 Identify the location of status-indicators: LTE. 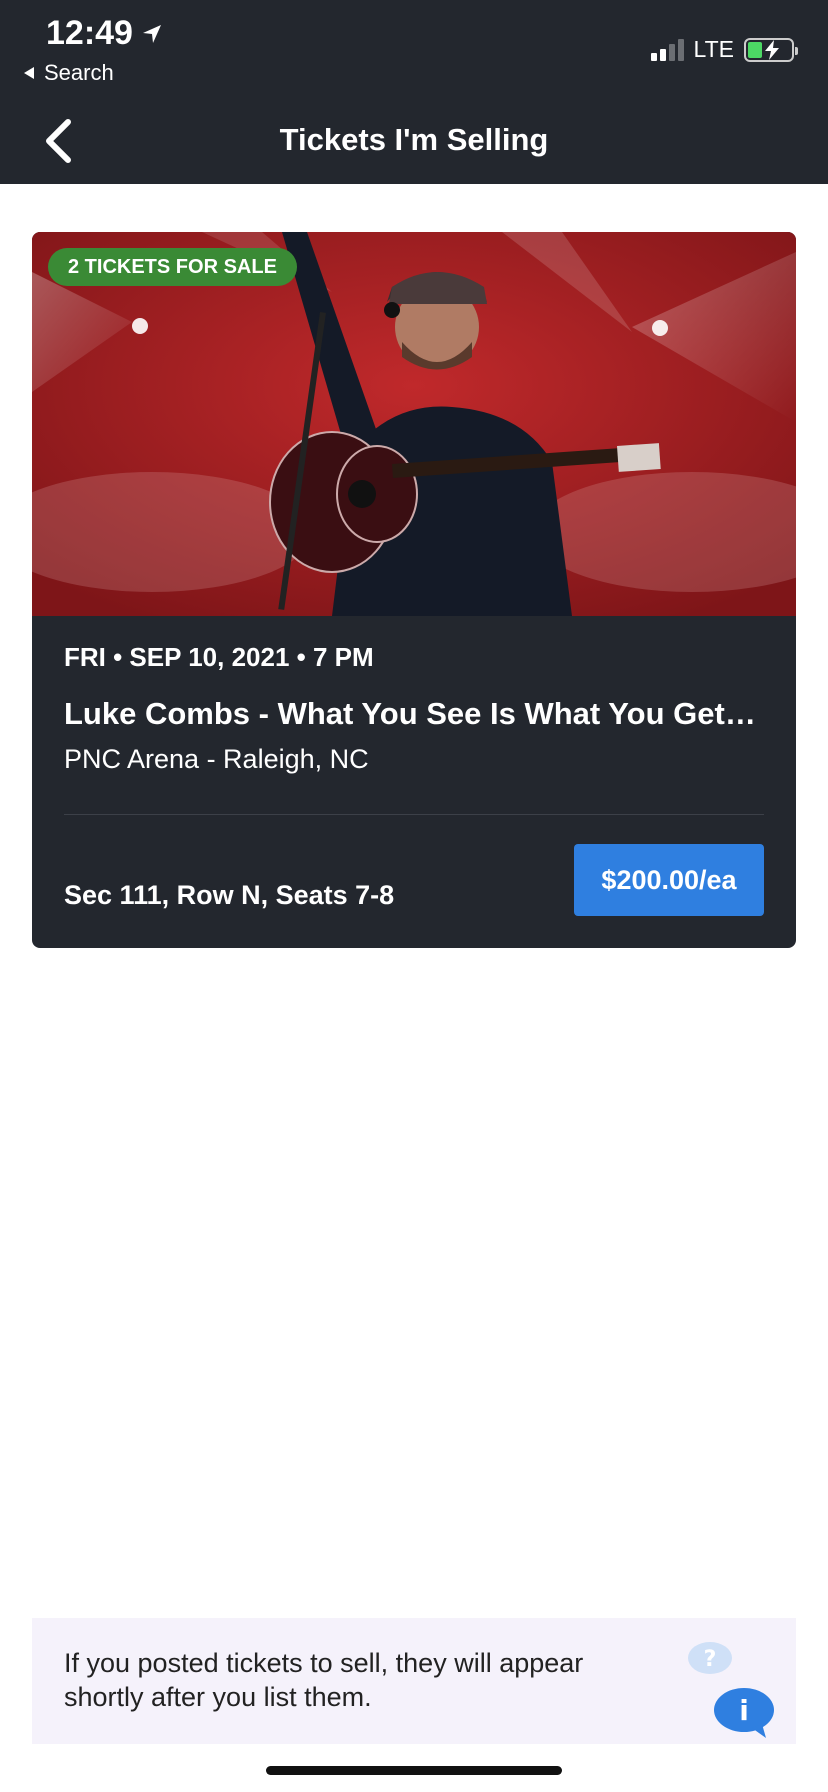
(724, 49).